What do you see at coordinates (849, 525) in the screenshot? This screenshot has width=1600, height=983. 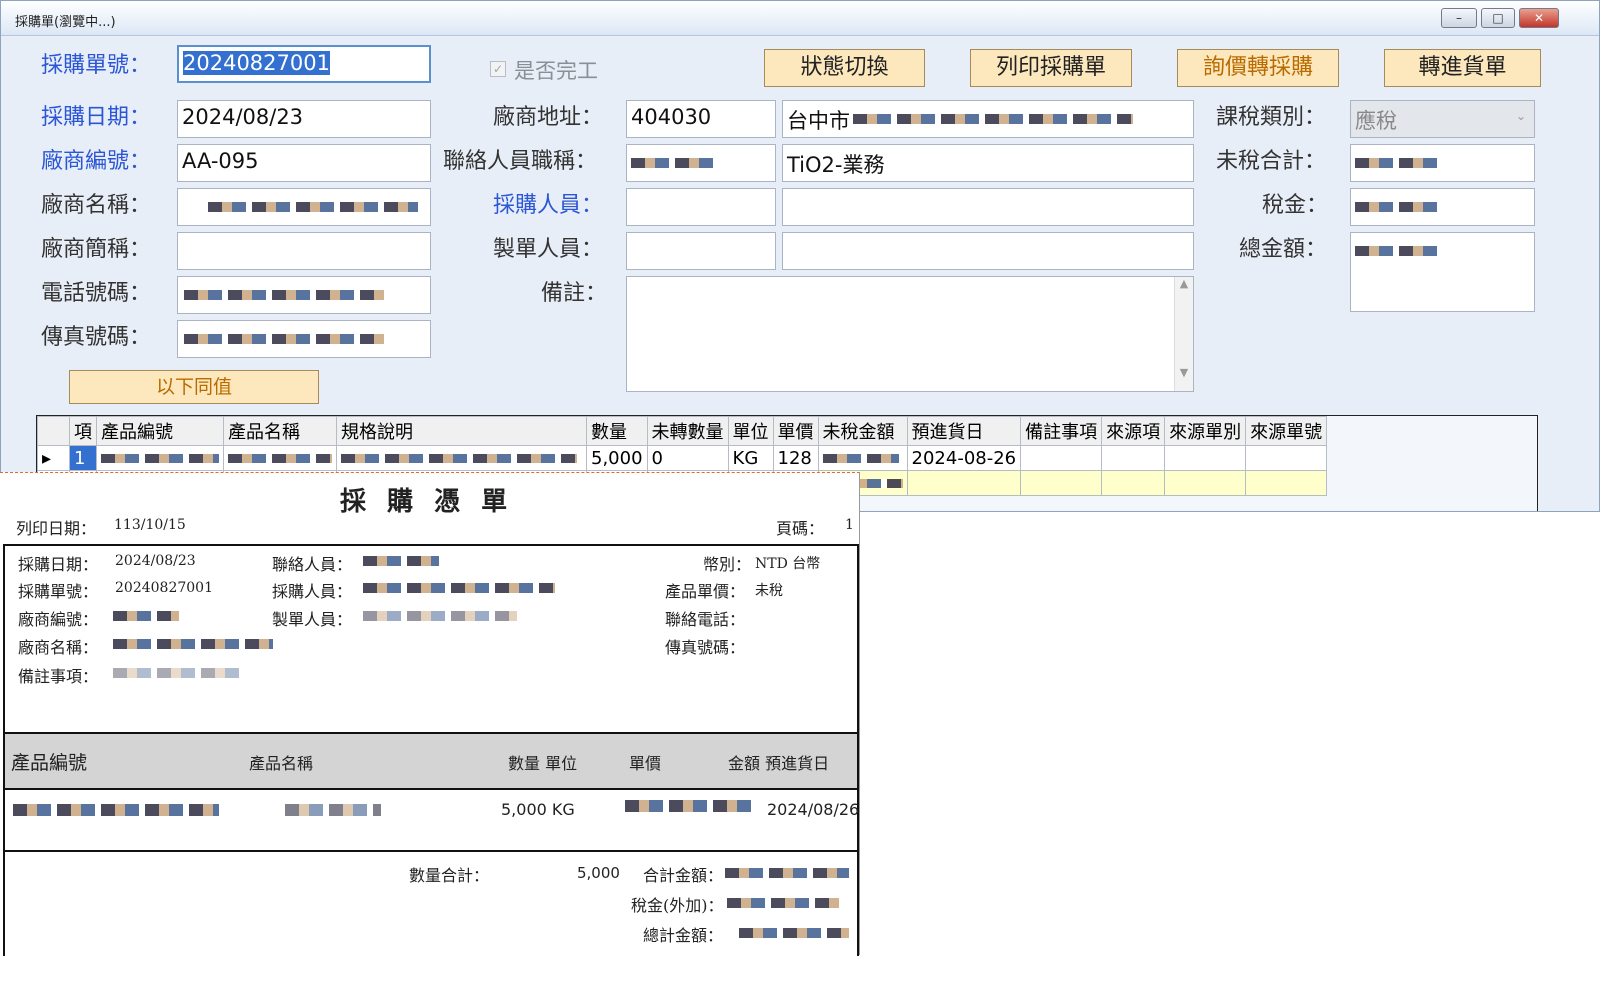 I see `page-number: 1` at bounding box center [849, 525].